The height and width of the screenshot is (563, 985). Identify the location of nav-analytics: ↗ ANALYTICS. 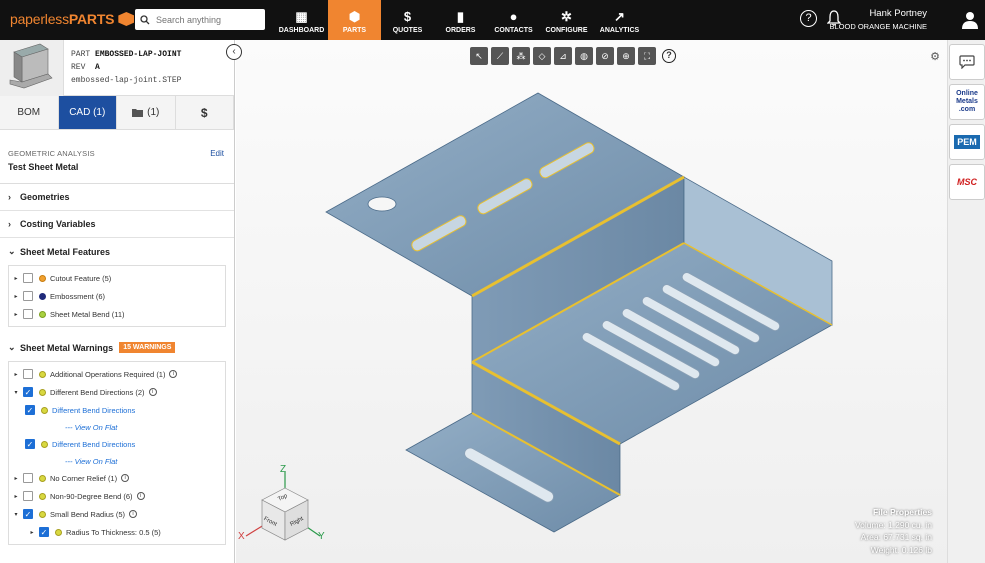
(619, 20).